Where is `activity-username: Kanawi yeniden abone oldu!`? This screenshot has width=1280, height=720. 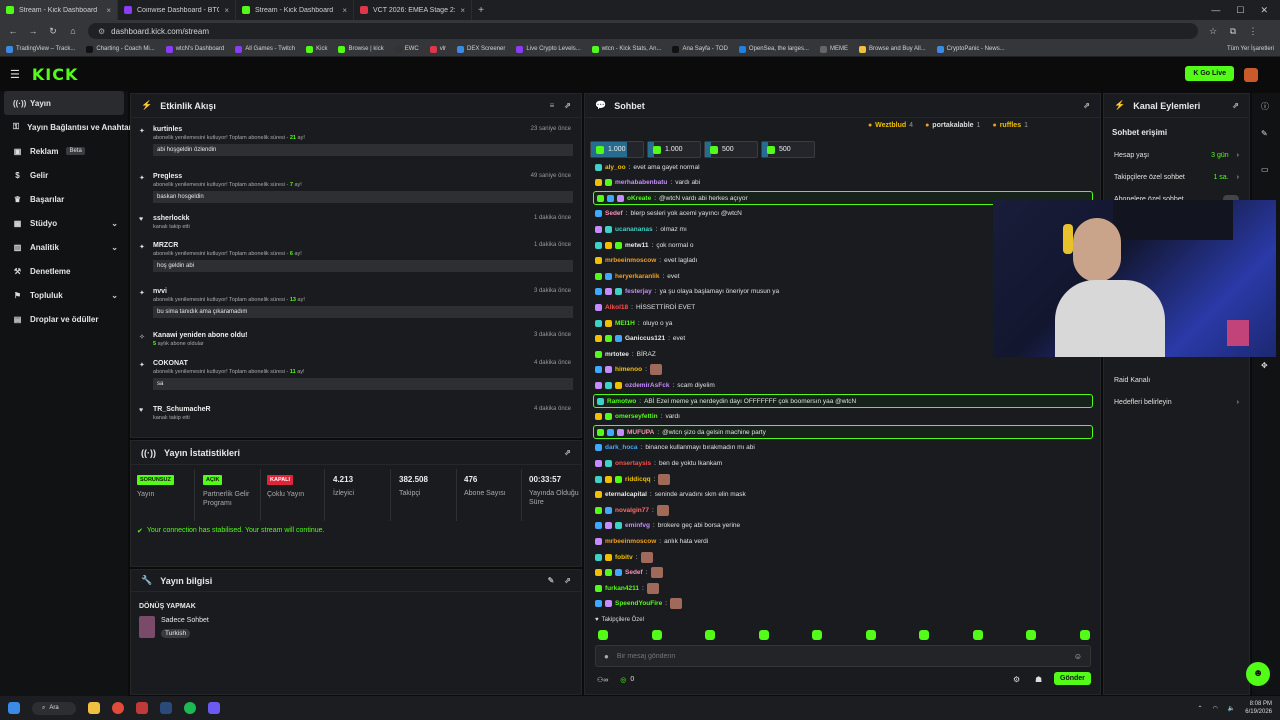 activity-username: Kanawi yeniden abone oldu! is located at coordinates (363, 335).